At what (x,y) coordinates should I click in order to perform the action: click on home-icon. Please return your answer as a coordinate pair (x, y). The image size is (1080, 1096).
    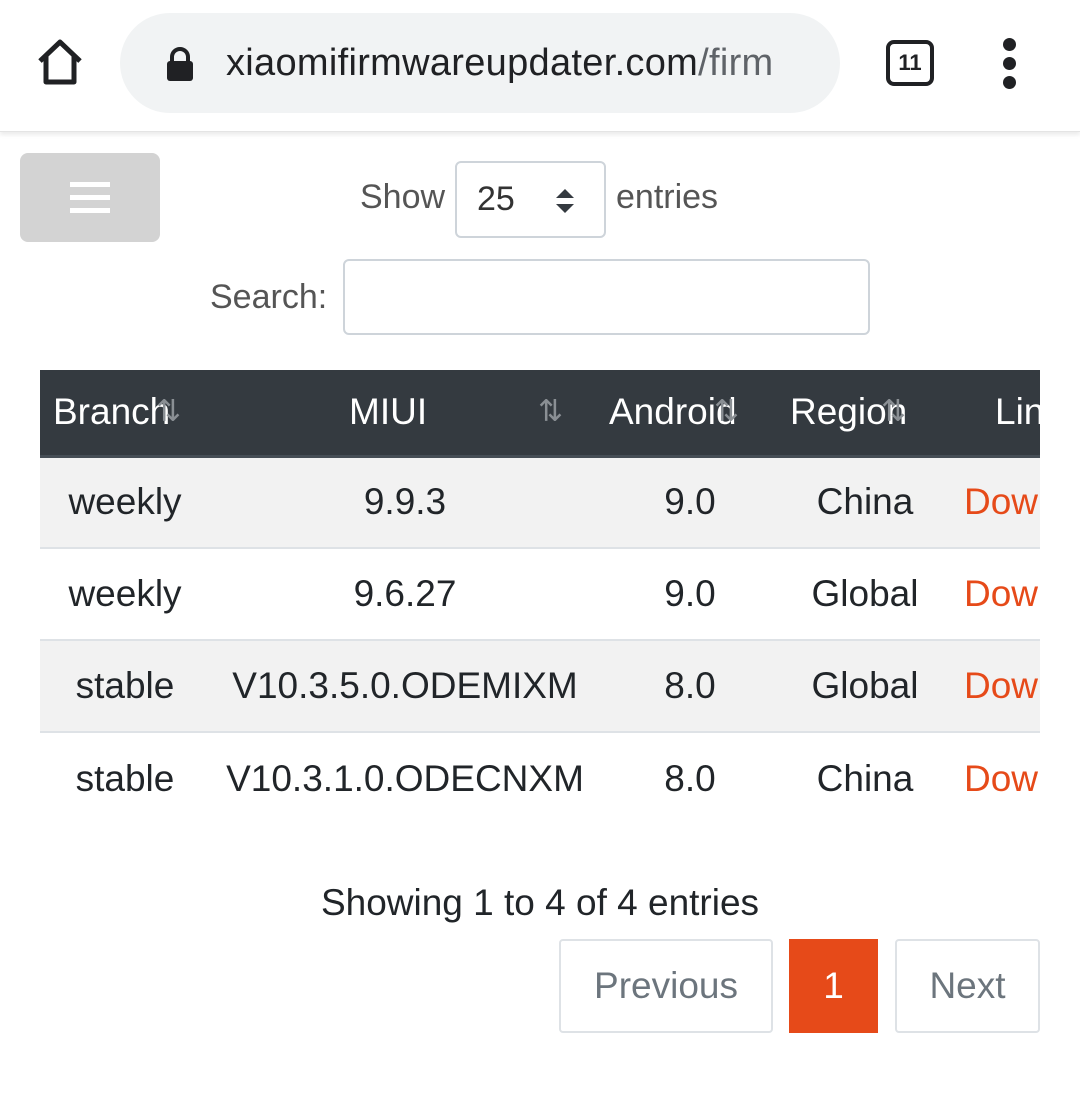
    Looking at the image, I should click on (60, 62).